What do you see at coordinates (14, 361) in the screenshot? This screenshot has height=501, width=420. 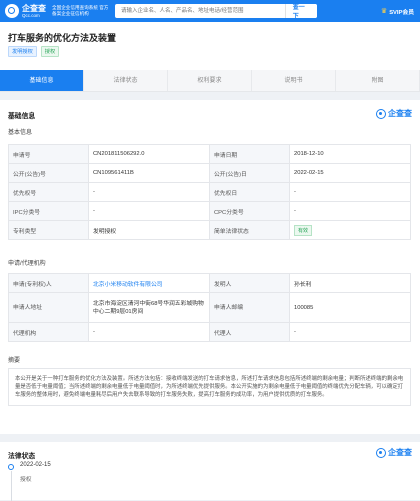 I see `abstract-title: 摘要` at bounding box center [14, 361].